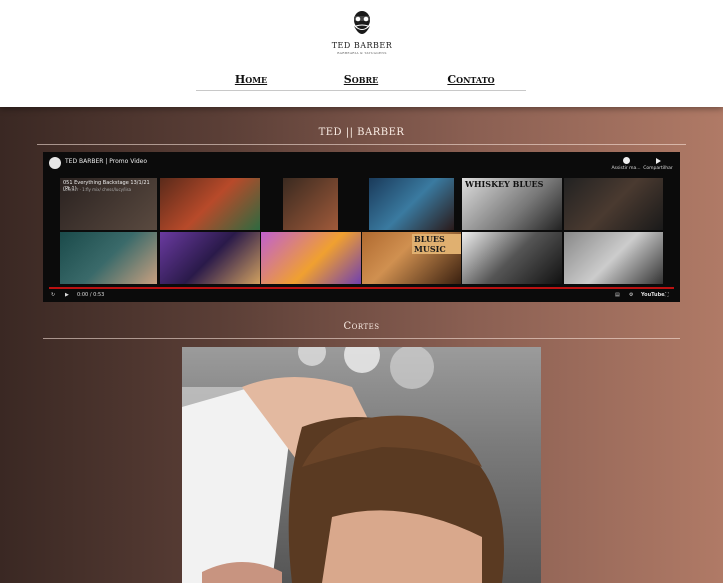 The image size is (723, 583). I want to click on nav-sobre: Sobre, so click(361, 80).